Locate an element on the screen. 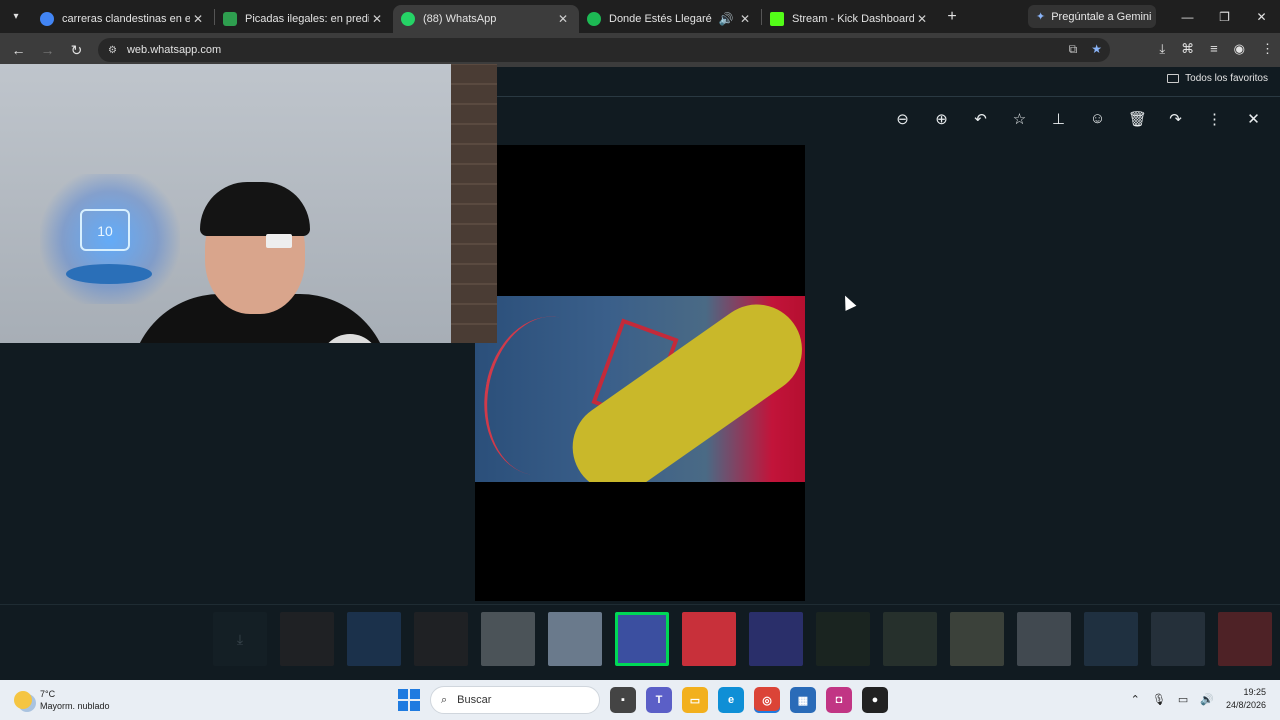  media-photo is located at coordinates (640, 389).